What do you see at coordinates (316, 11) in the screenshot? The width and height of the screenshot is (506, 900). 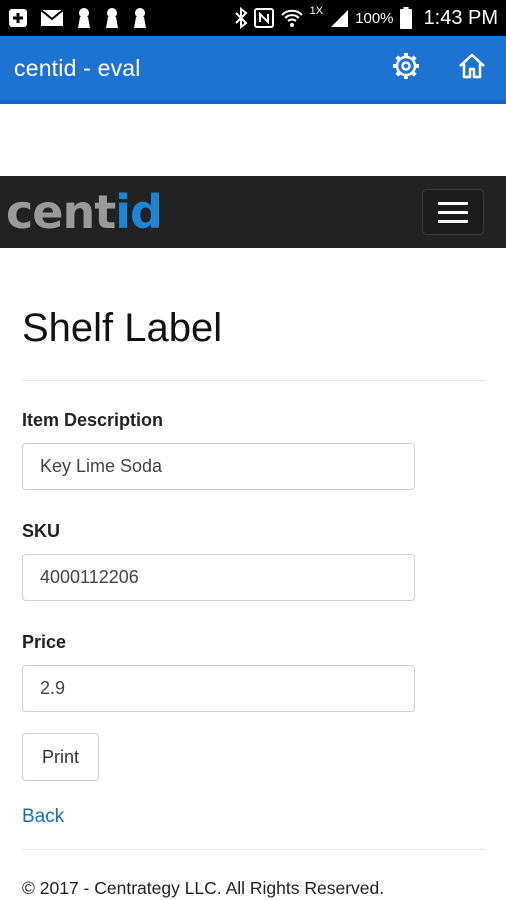 I see `network-type-label: 1X` at bounding box center [316, 11].